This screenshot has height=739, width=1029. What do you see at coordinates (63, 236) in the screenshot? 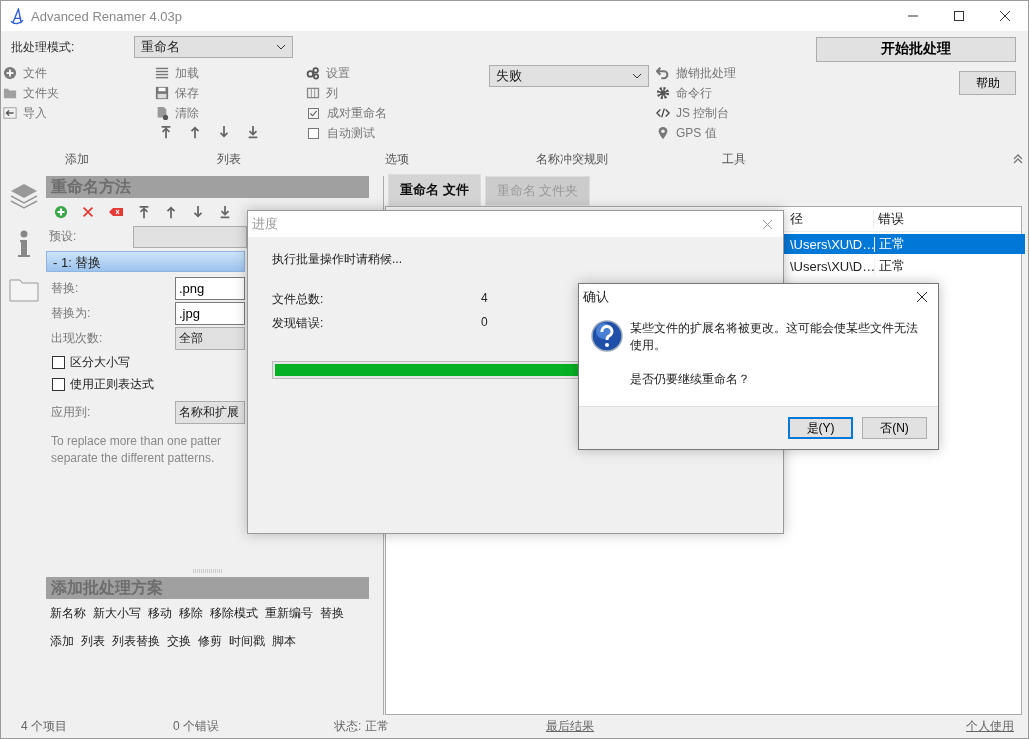
I see `field-label: 预设:` at bounding box center [63, 236].